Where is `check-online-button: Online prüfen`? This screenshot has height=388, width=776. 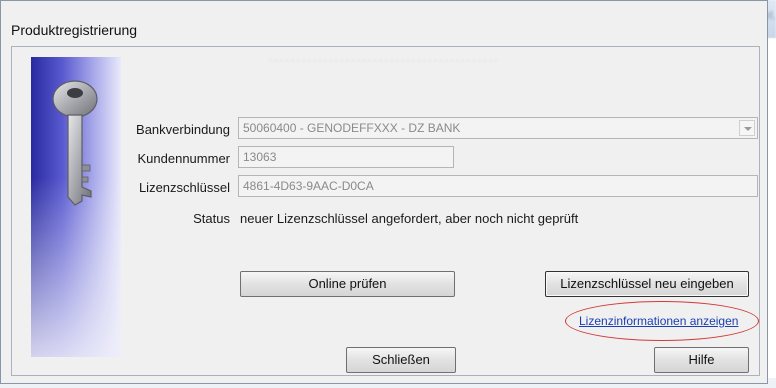
check-online-button: Online prüfen is located at coordinates (347, 284).